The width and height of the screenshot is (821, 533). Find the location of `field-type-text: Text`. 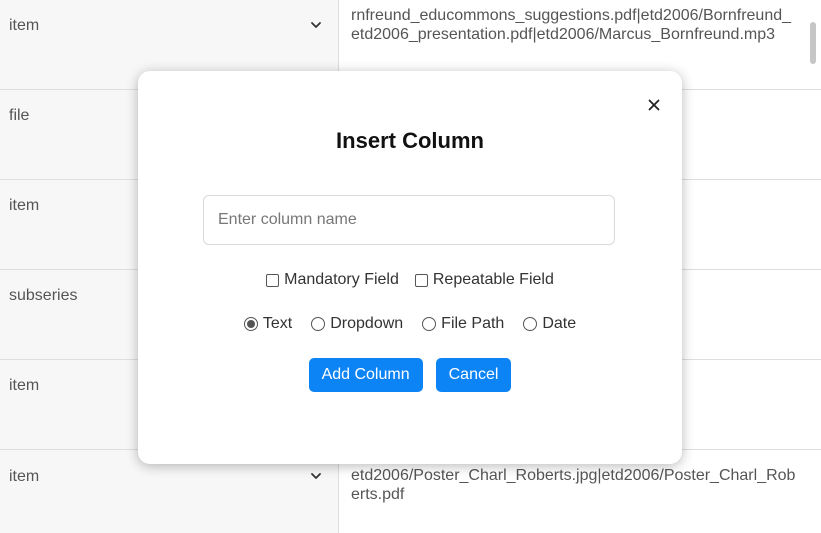

field-type-text: Text is located at coordinates (268, 324).